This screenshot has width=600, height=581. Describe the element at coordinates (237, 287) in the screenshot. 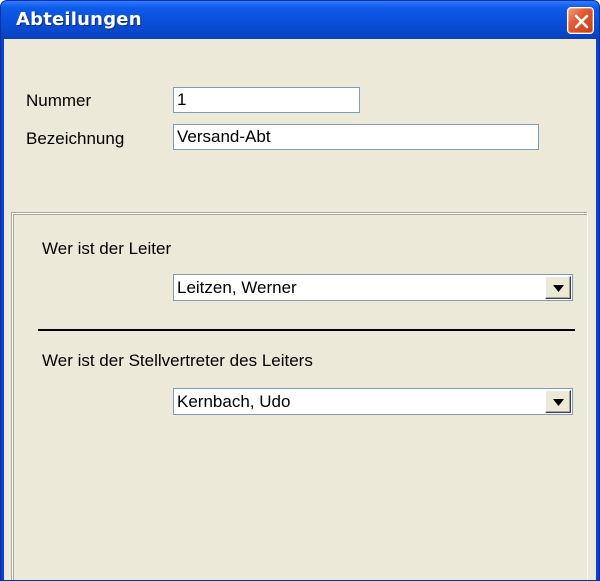

I see `leiter-selected-value: Leitzen, Werner` at that location.